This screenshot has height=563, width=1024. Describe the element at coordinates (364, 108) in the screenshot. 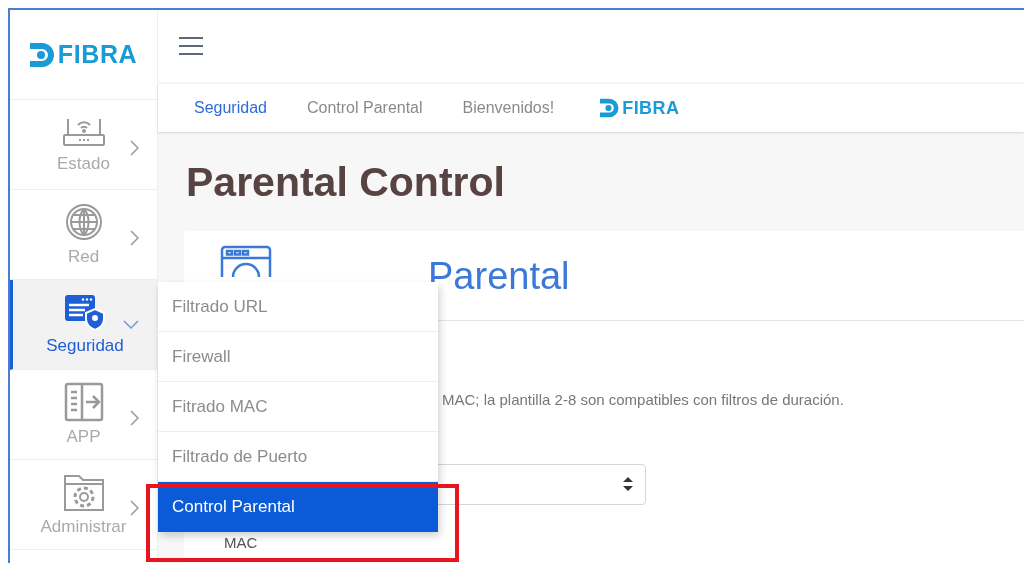

I see `breadcrumb-link: Control Parental` at that location.